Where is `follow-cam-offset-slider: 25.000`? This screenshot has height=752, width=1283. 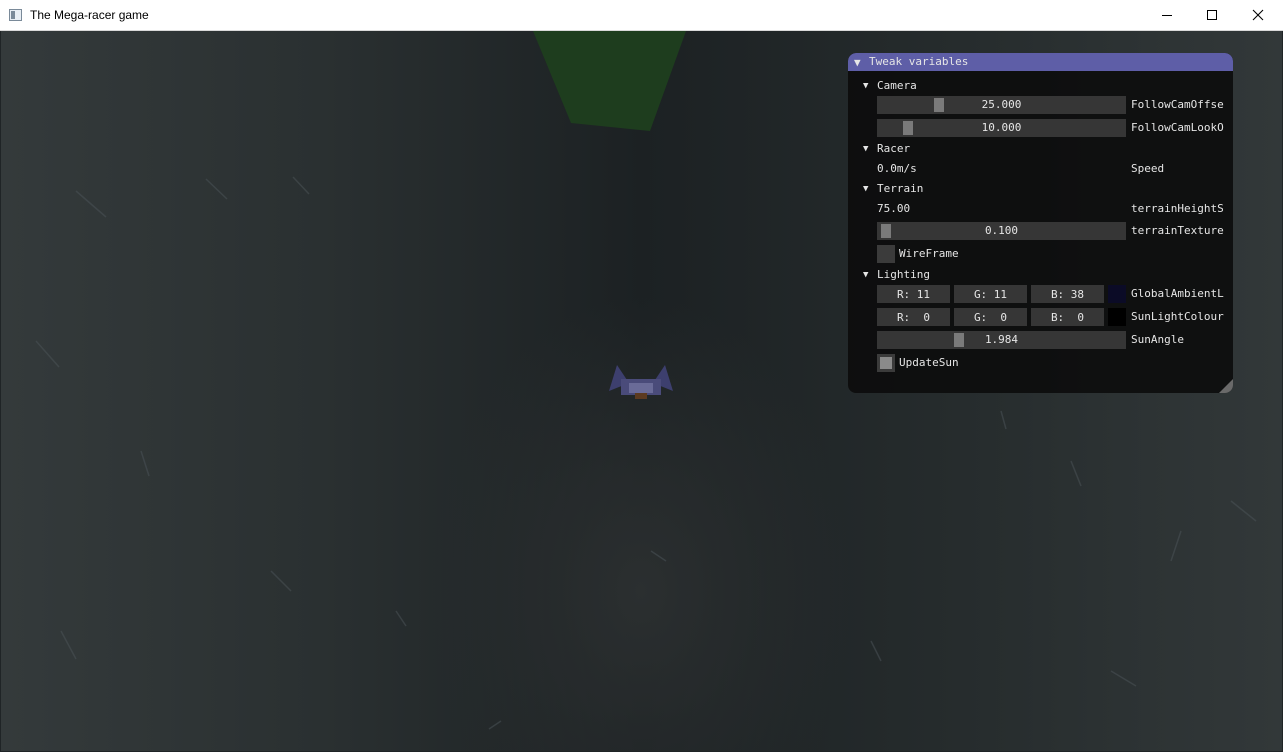
follow-cam-offset-slider: 25.000 is located at coordinates (1001, 105).